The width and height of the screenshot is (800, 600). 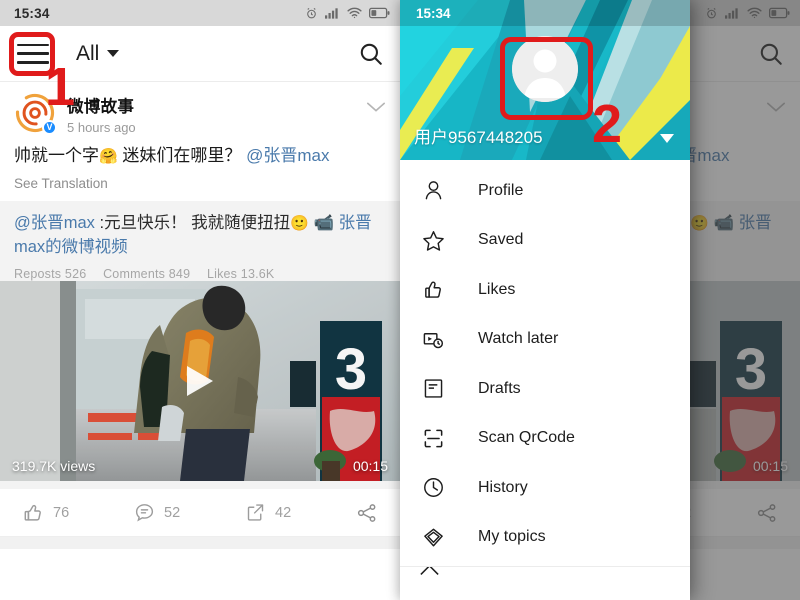 What do you see at coordinates (433, 339) in the screenshot?
I see `watch-later-icon` at bounding box center [433, 339].